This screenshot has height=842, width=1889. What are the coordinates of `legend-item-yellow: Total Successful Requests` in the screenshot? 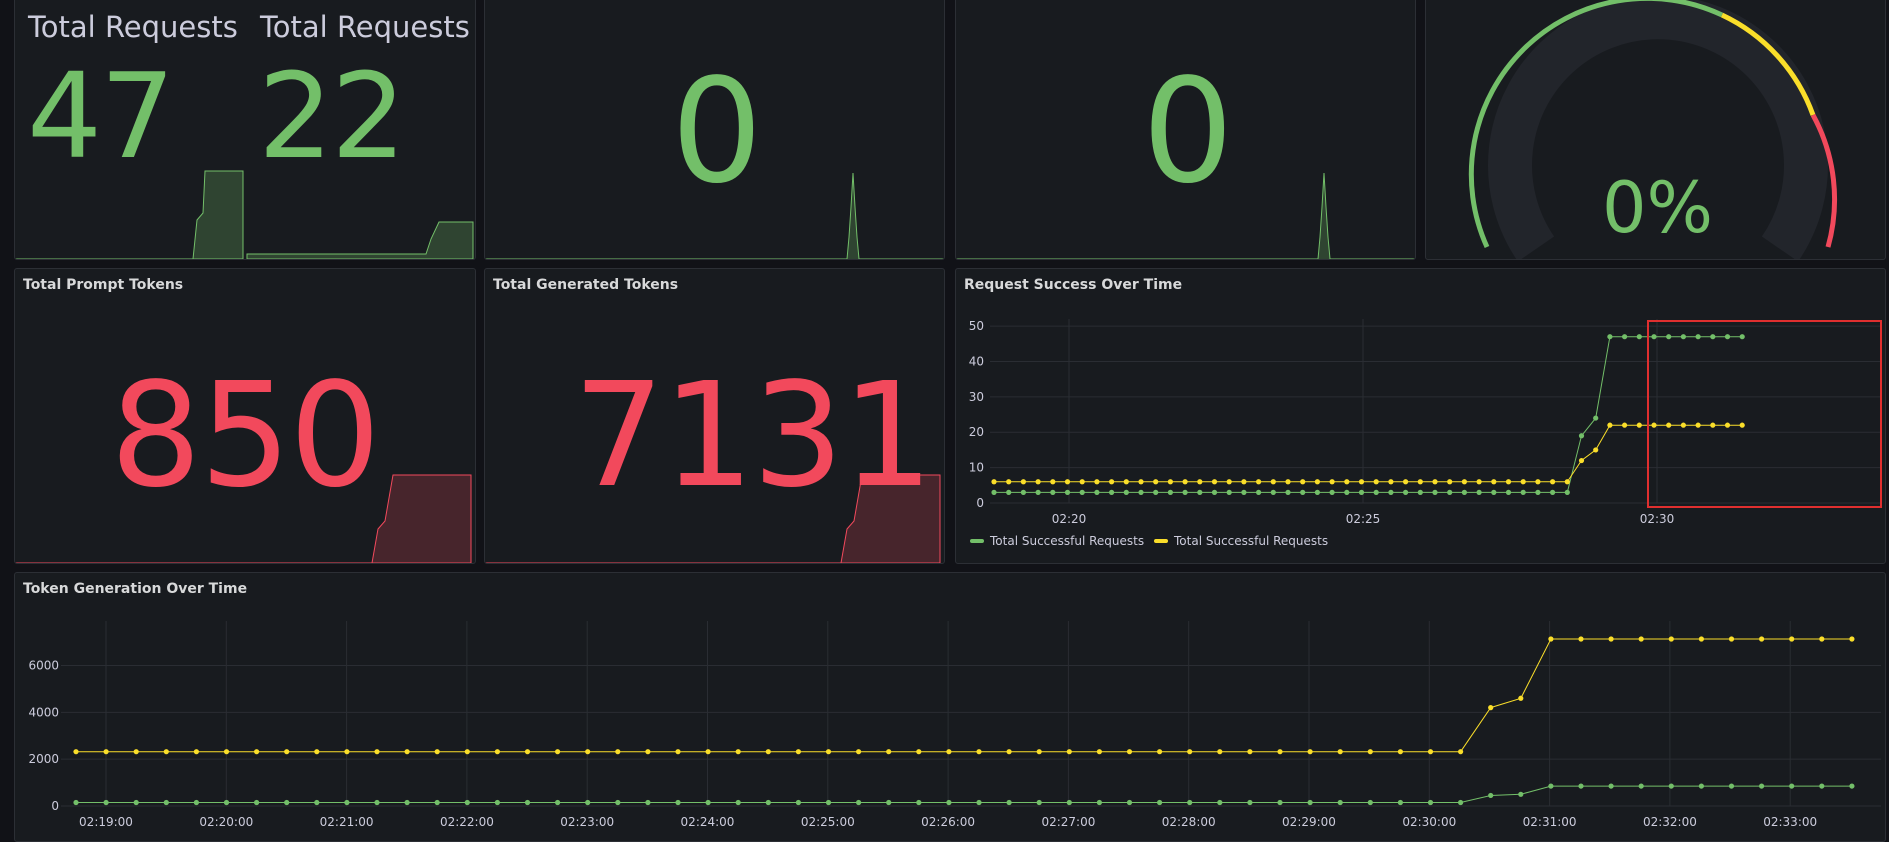 It's located at (1241, 541).